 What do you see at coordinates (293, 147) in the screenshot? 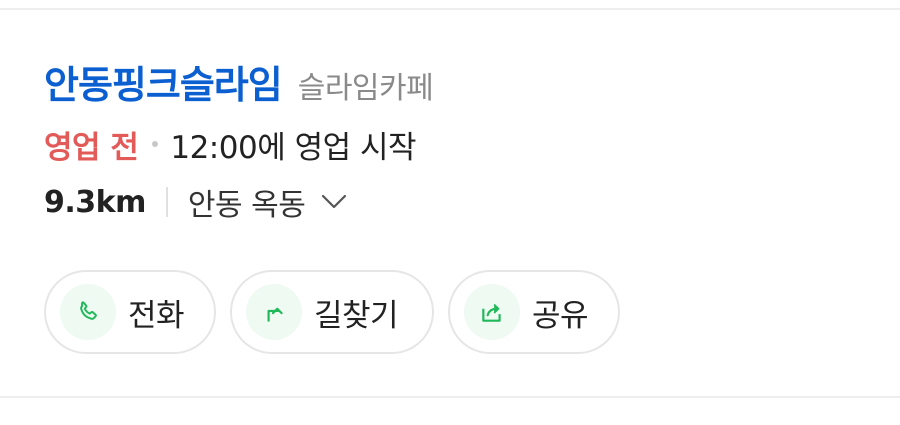
I see `business-hours: 12:00에 영업 시작` at bounding box center [293, 147].